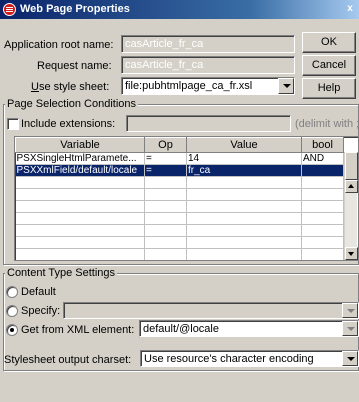 The image size is (359, 402). Describe the element at coordinates (229, 359) in the screenshot. I see `charset-value: Use resource's character encoding` at that location.